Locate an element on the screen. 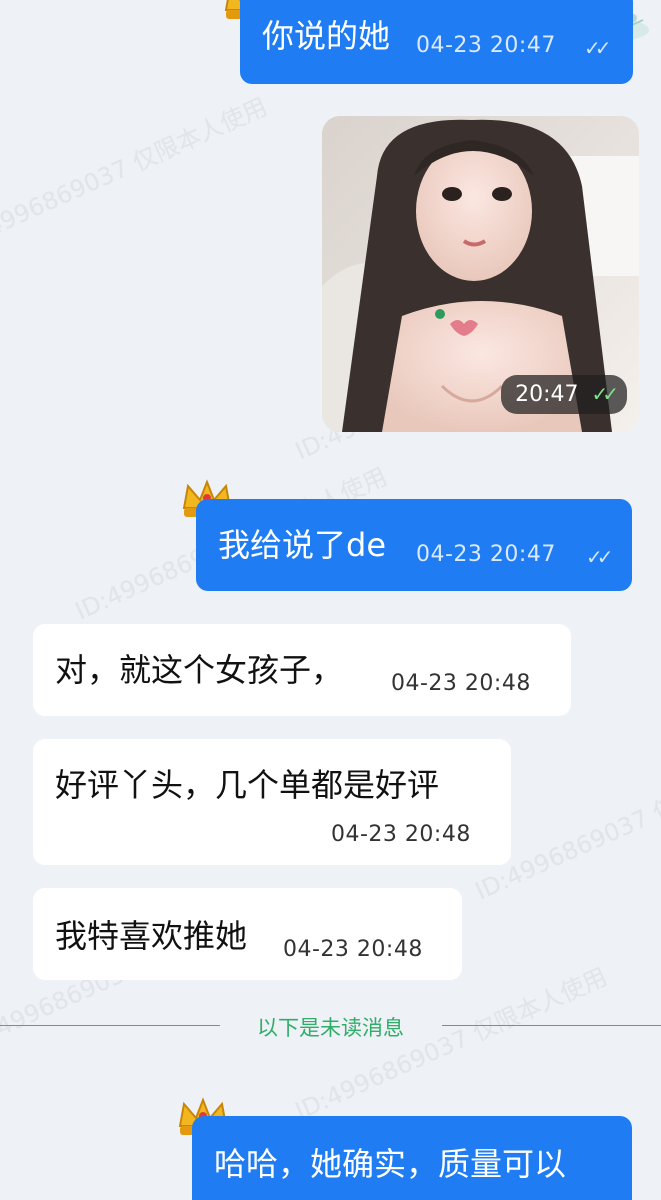 This screenshot has height=1200, width=661. outgoing-message-bubble: 你说的她 04-23 20:47 ✓✓ is located at coordinates (436, 42).